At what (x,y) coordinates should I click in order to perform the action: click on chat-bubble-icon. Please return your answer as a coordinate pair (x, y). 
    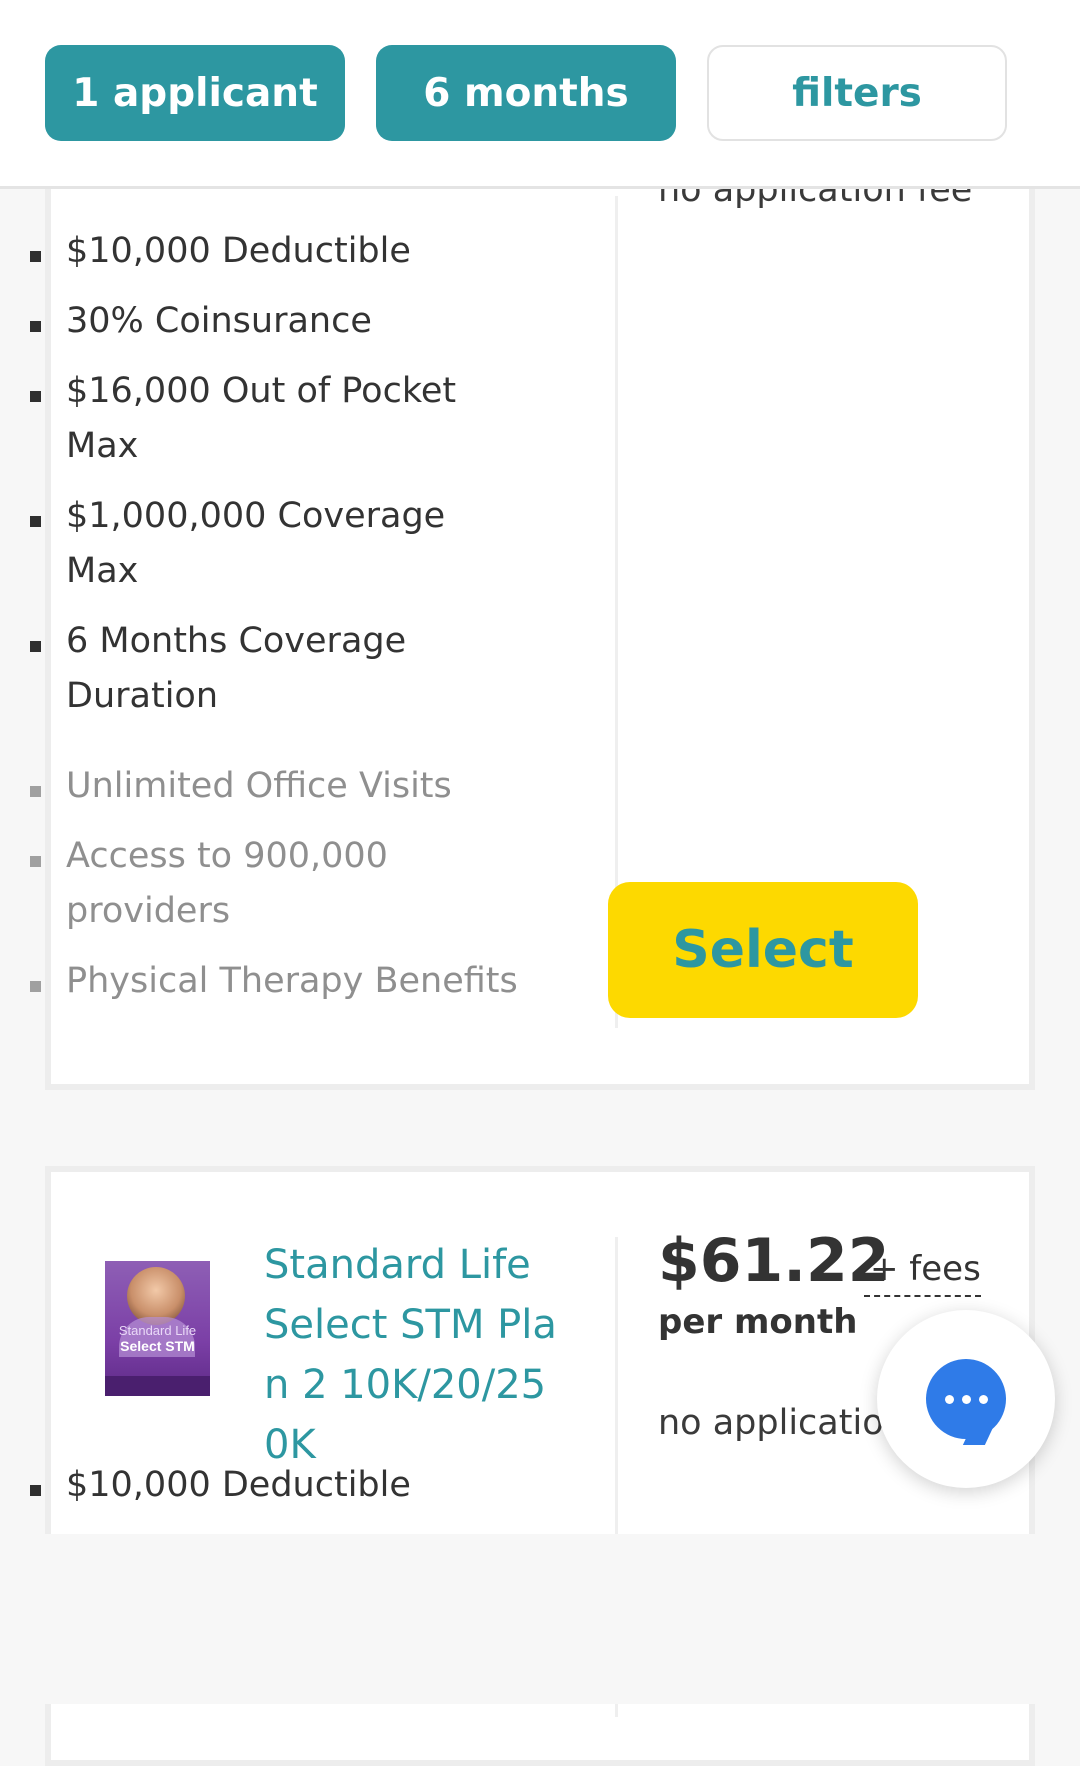
    Looking at the image, I should click on (966, 1399).